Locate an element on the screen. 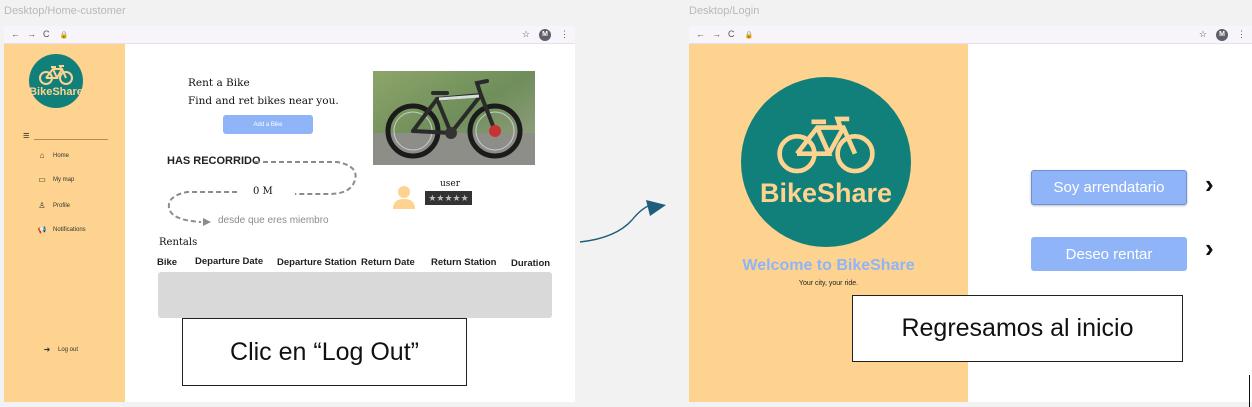  column-header: Bike is located at coordinates (167, 262).